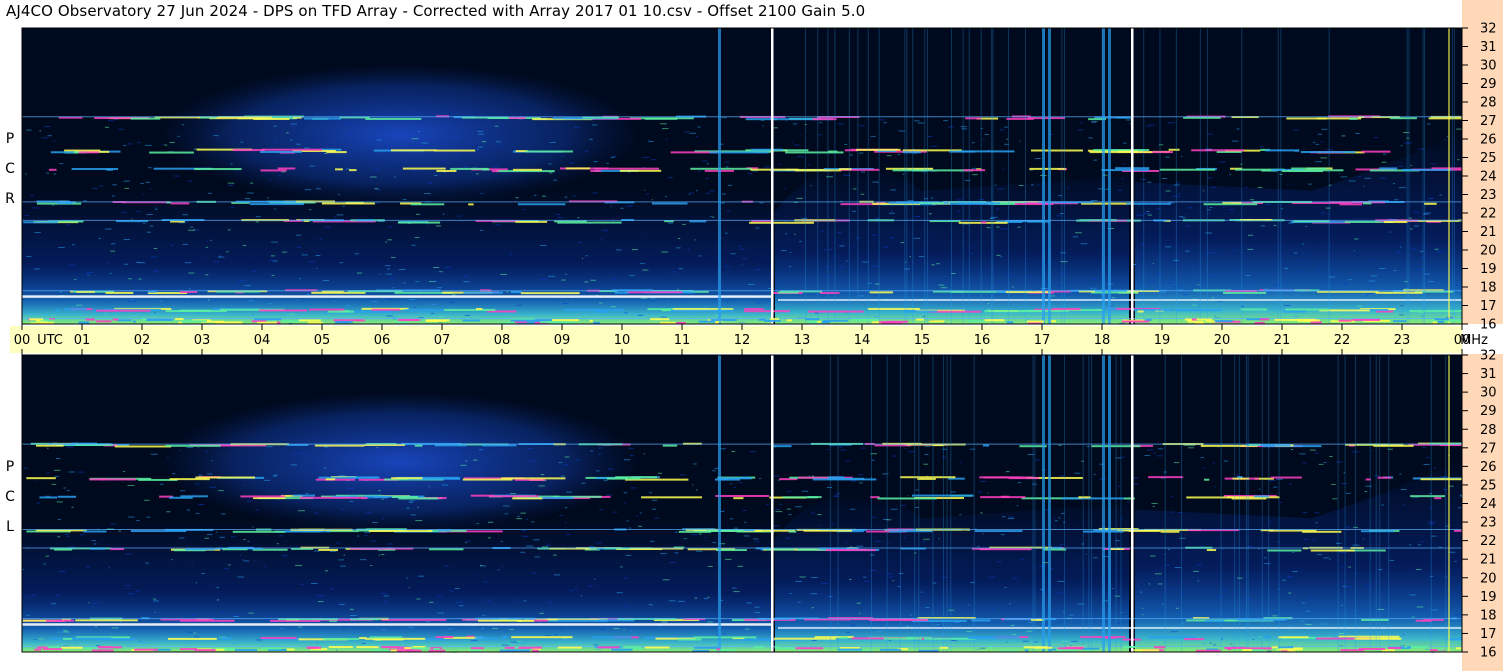 The image size is (1503, 672). What do you see at coordinates (772, 503) in the screenshot?
I see `lcp-data-gap` at bounding box center [772, 503].